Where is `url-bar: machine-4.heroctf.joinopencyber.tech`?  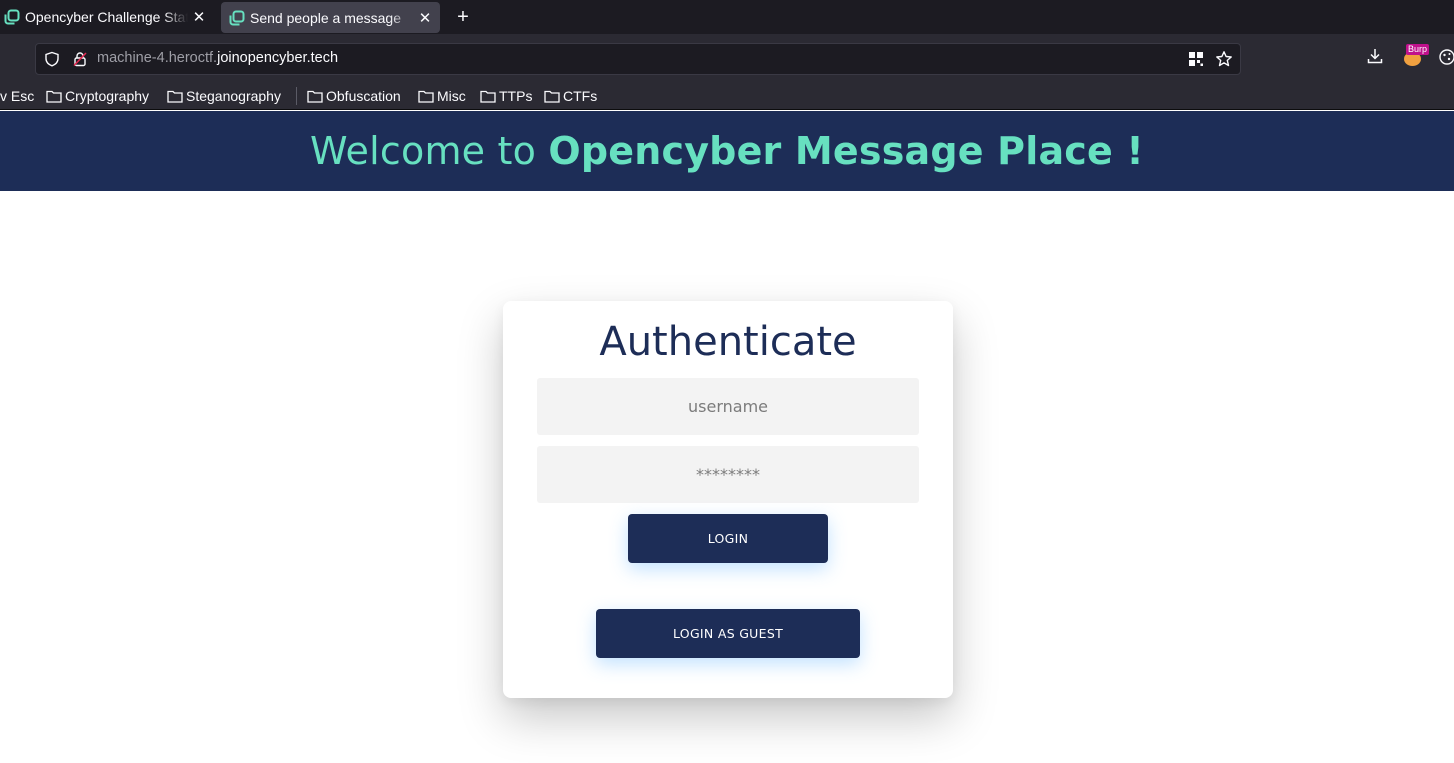
url-bar: machine-4.heroctf.joinopencyber.tech is located at coordinates (638, 59).